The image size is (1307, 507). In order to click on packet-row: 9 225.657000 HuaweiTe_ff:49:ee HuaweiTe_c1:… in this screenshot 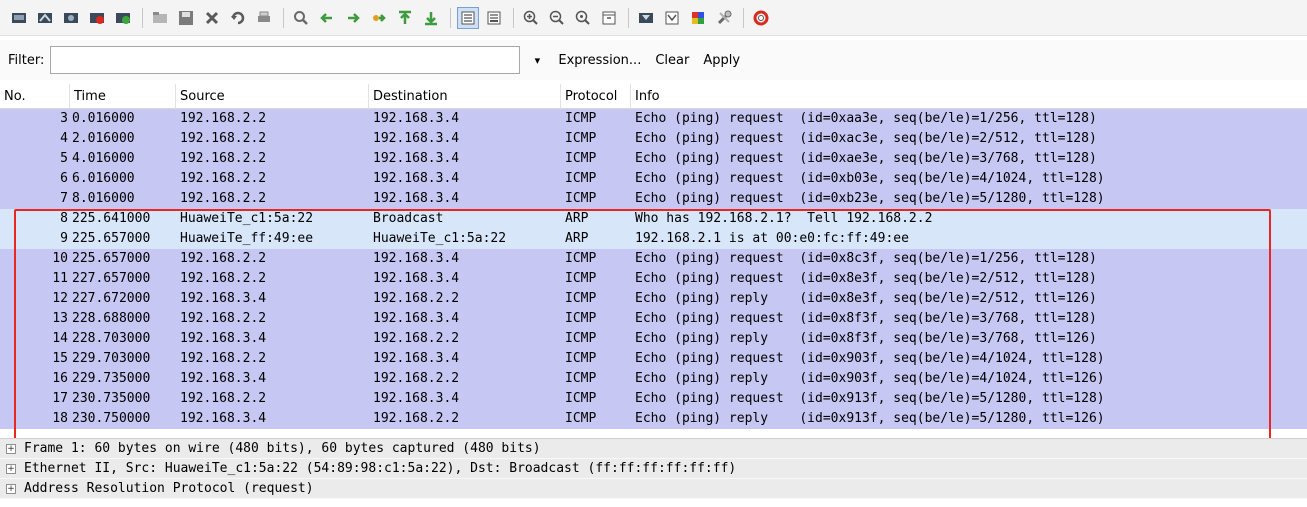, I will do `click(653, 239)`.